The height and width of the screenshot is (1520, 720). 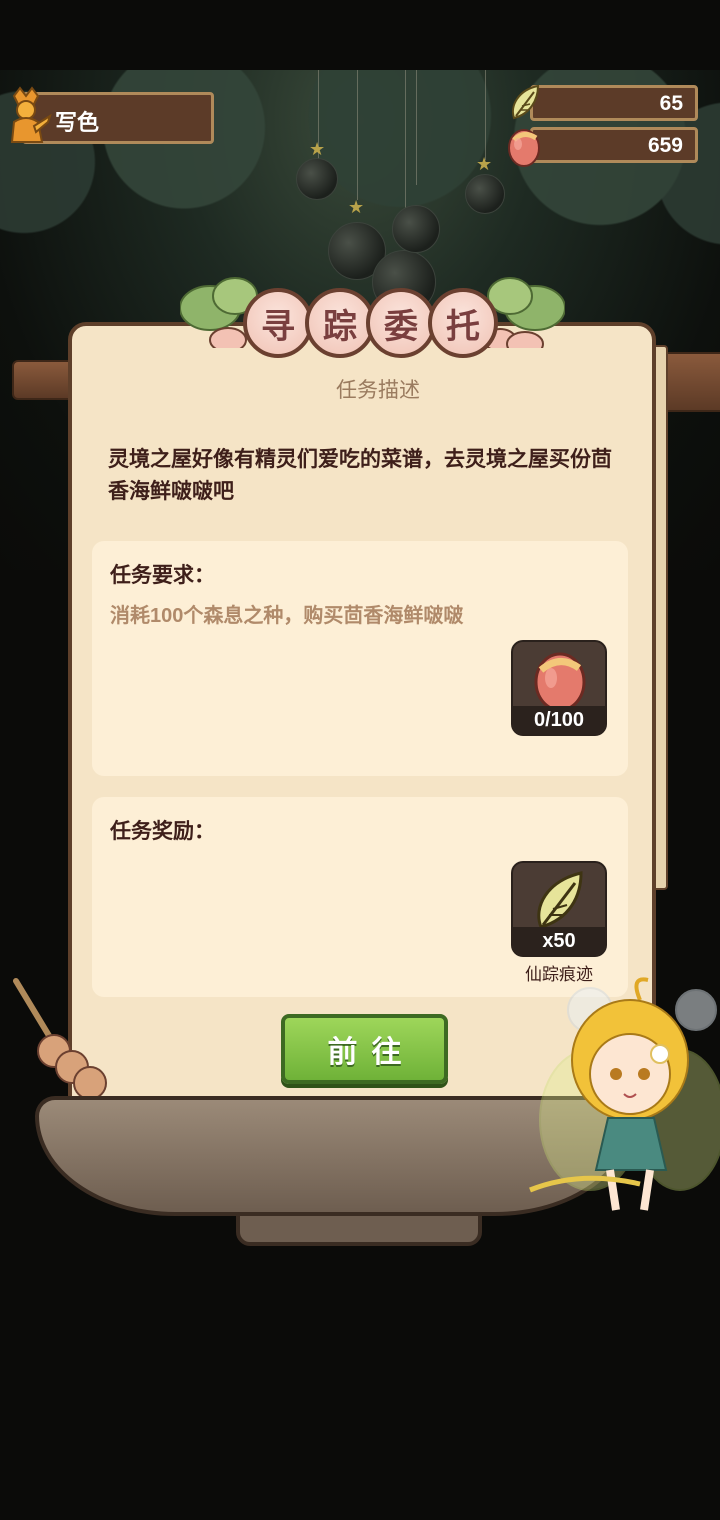 What do you see at coordinates (287, 616) in the screenshot?
I see `requirement-text: 消耗100个森息之种，购买茴香海鲜啵啵` at bounding box center [287, 616].